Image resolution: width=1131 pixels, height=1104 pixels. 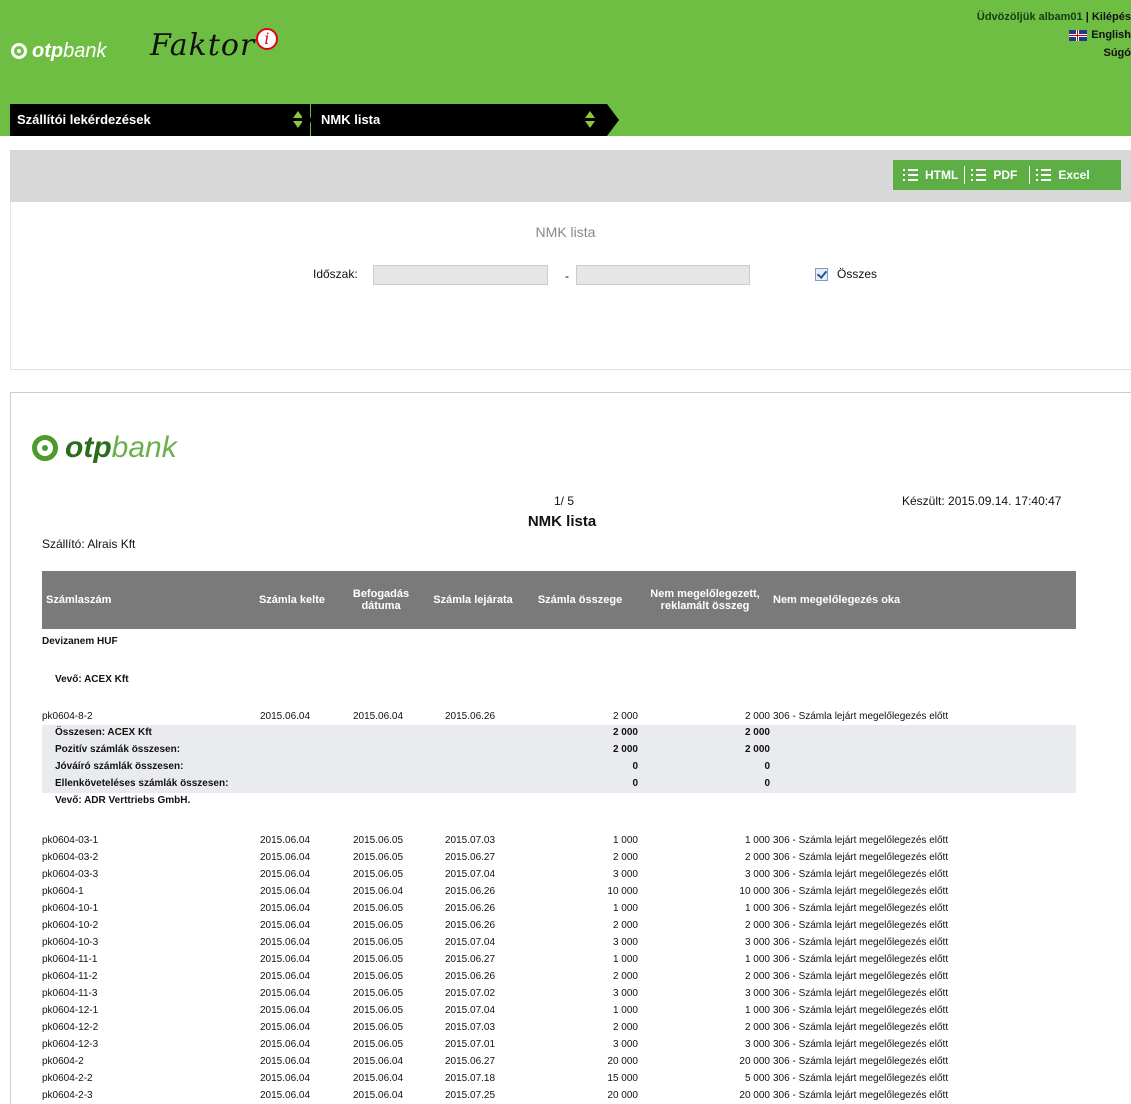 I want to click on export-html-button: HTML, so click(x=930, y=175).